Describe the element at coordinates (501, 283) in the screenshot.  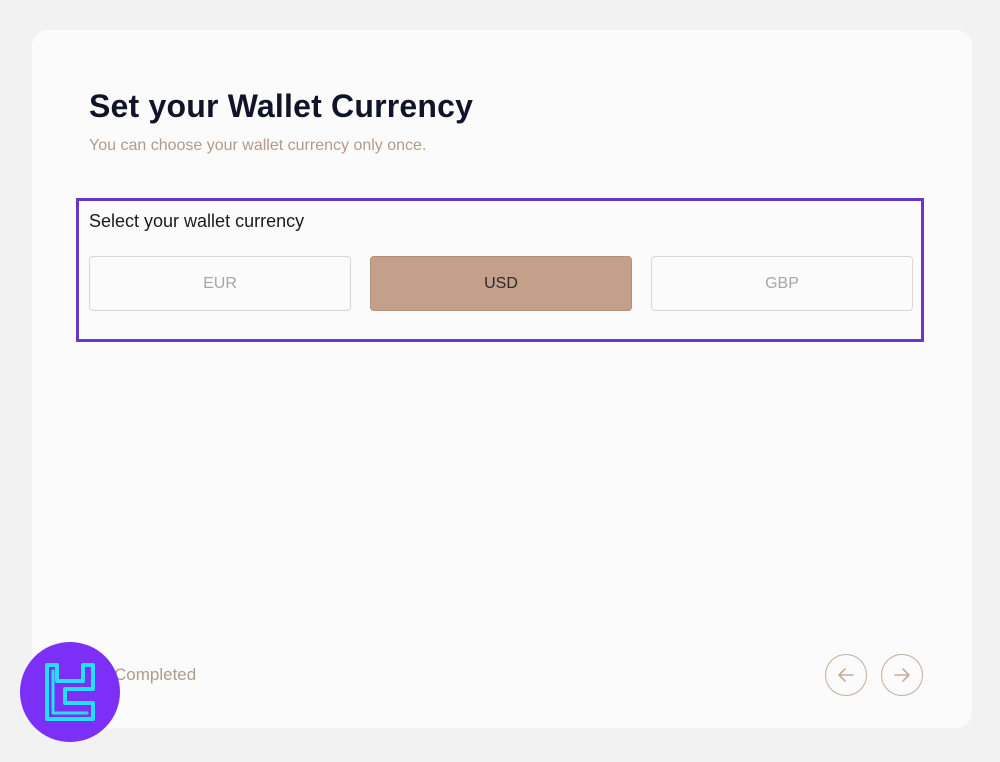
I see `currency-option-usd: USD` at that location.